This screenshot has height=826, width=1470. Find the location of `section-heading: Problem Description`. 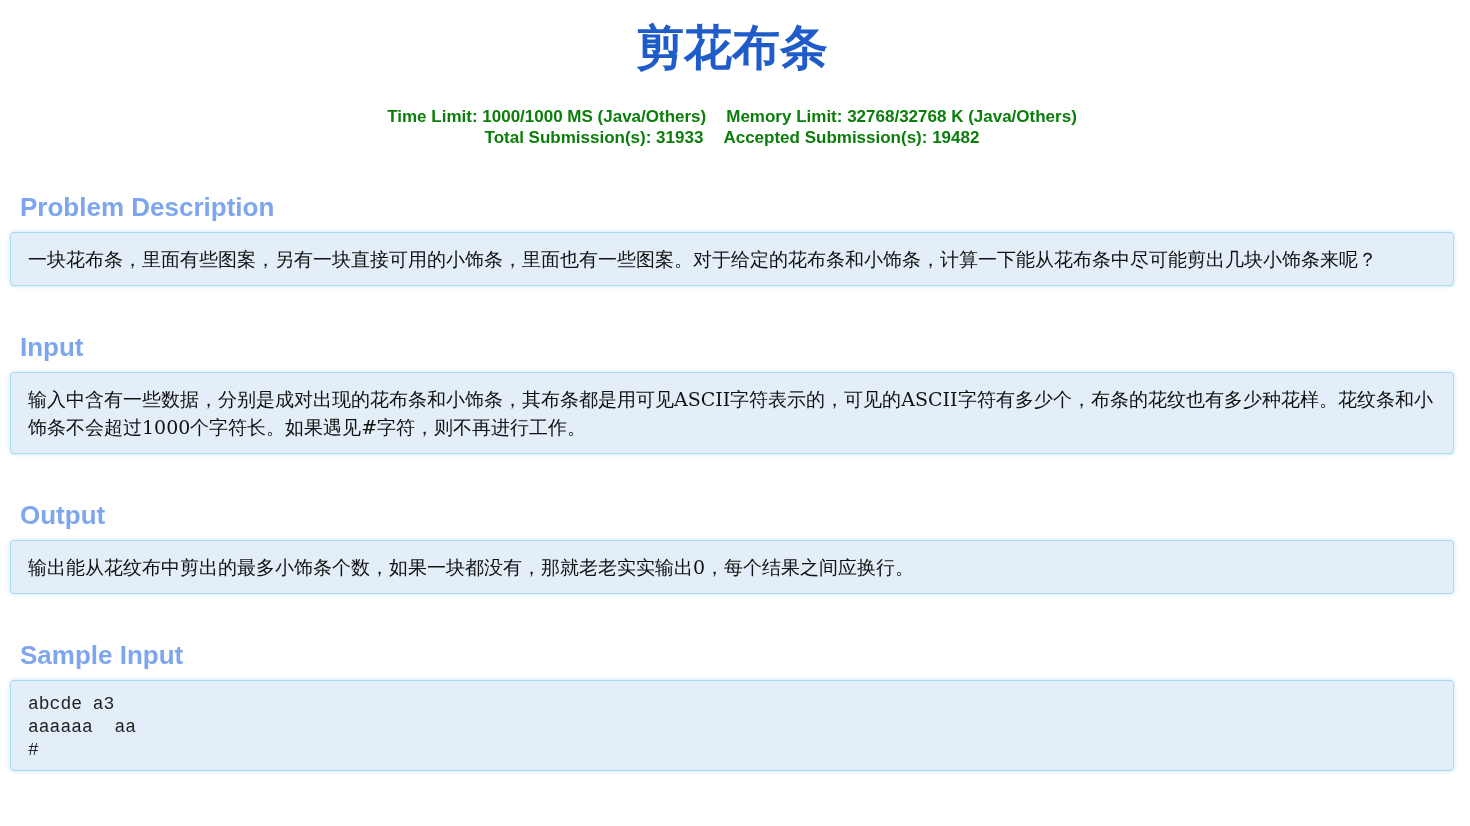

section-heading: Problem Description is located at coordinates (148, 207).